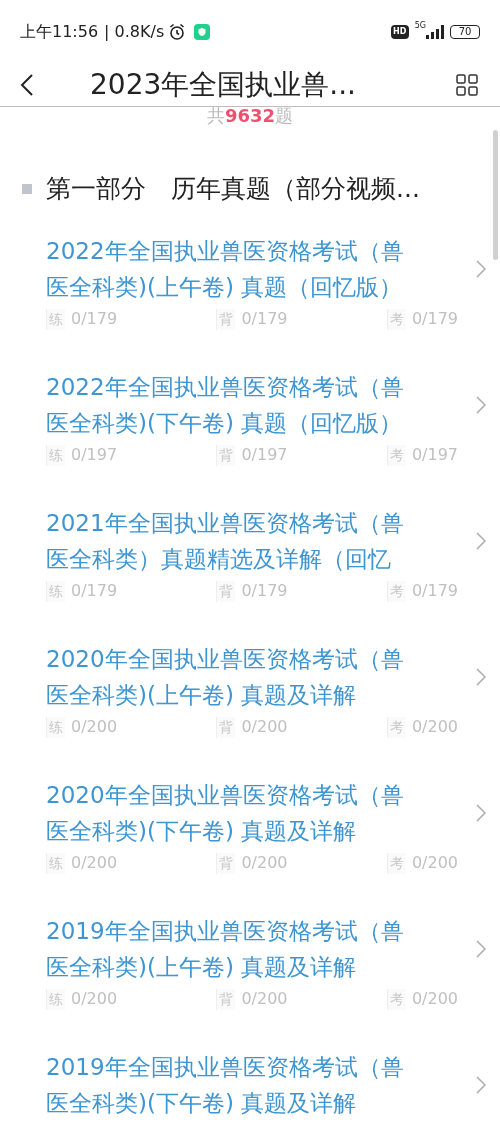 The width and height of the screenshot is (500, 1122). I want to click on section-bullet-icon, so click(27, 189).